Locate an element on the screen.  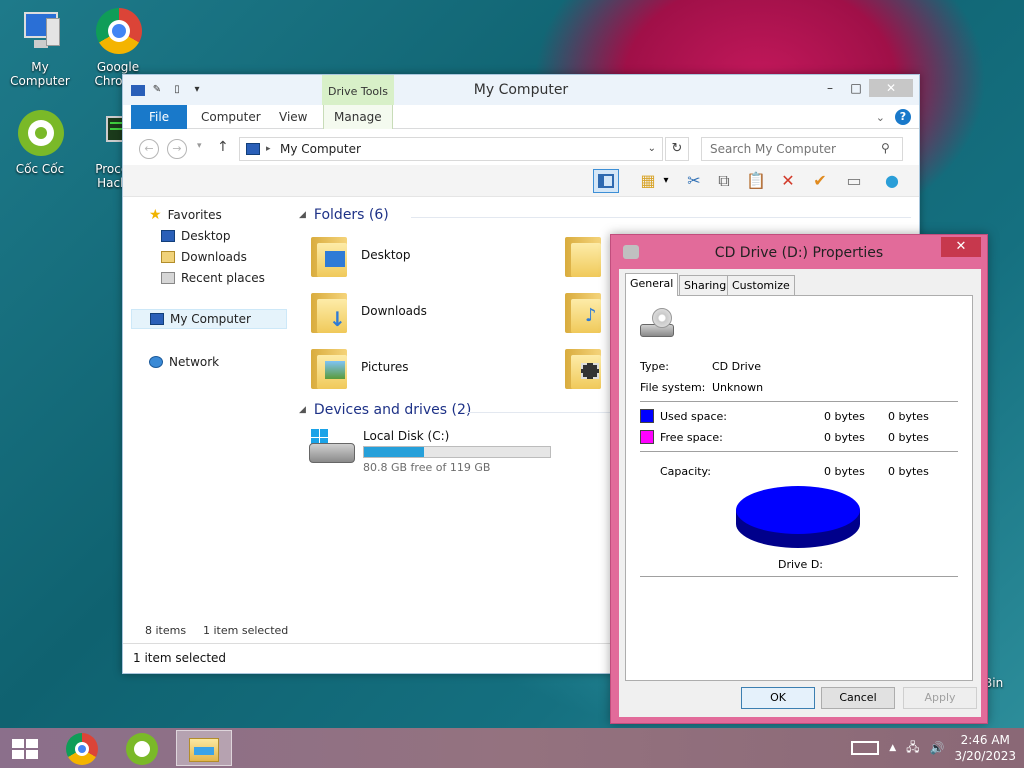
desktop-icon-coc-coc: Cốc Cốc is located at coordinates (40, 143).